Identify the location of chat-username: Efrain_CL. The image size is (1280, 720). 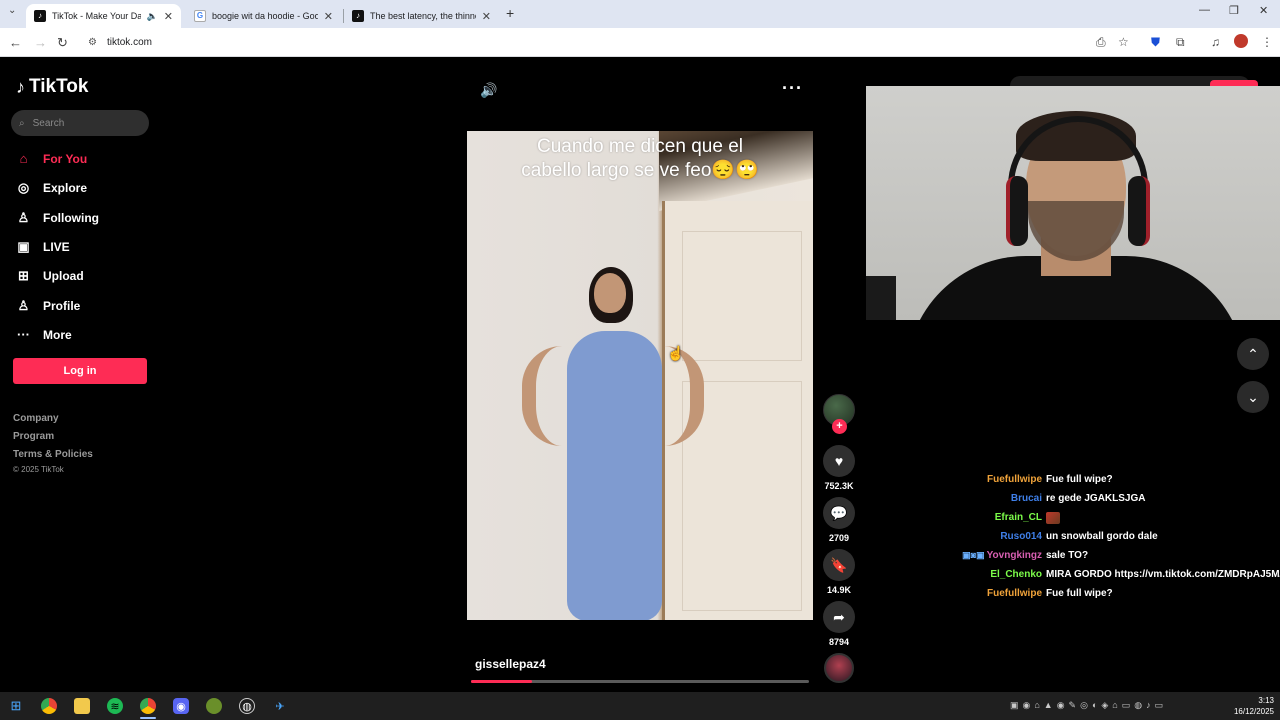
(1018, 517).